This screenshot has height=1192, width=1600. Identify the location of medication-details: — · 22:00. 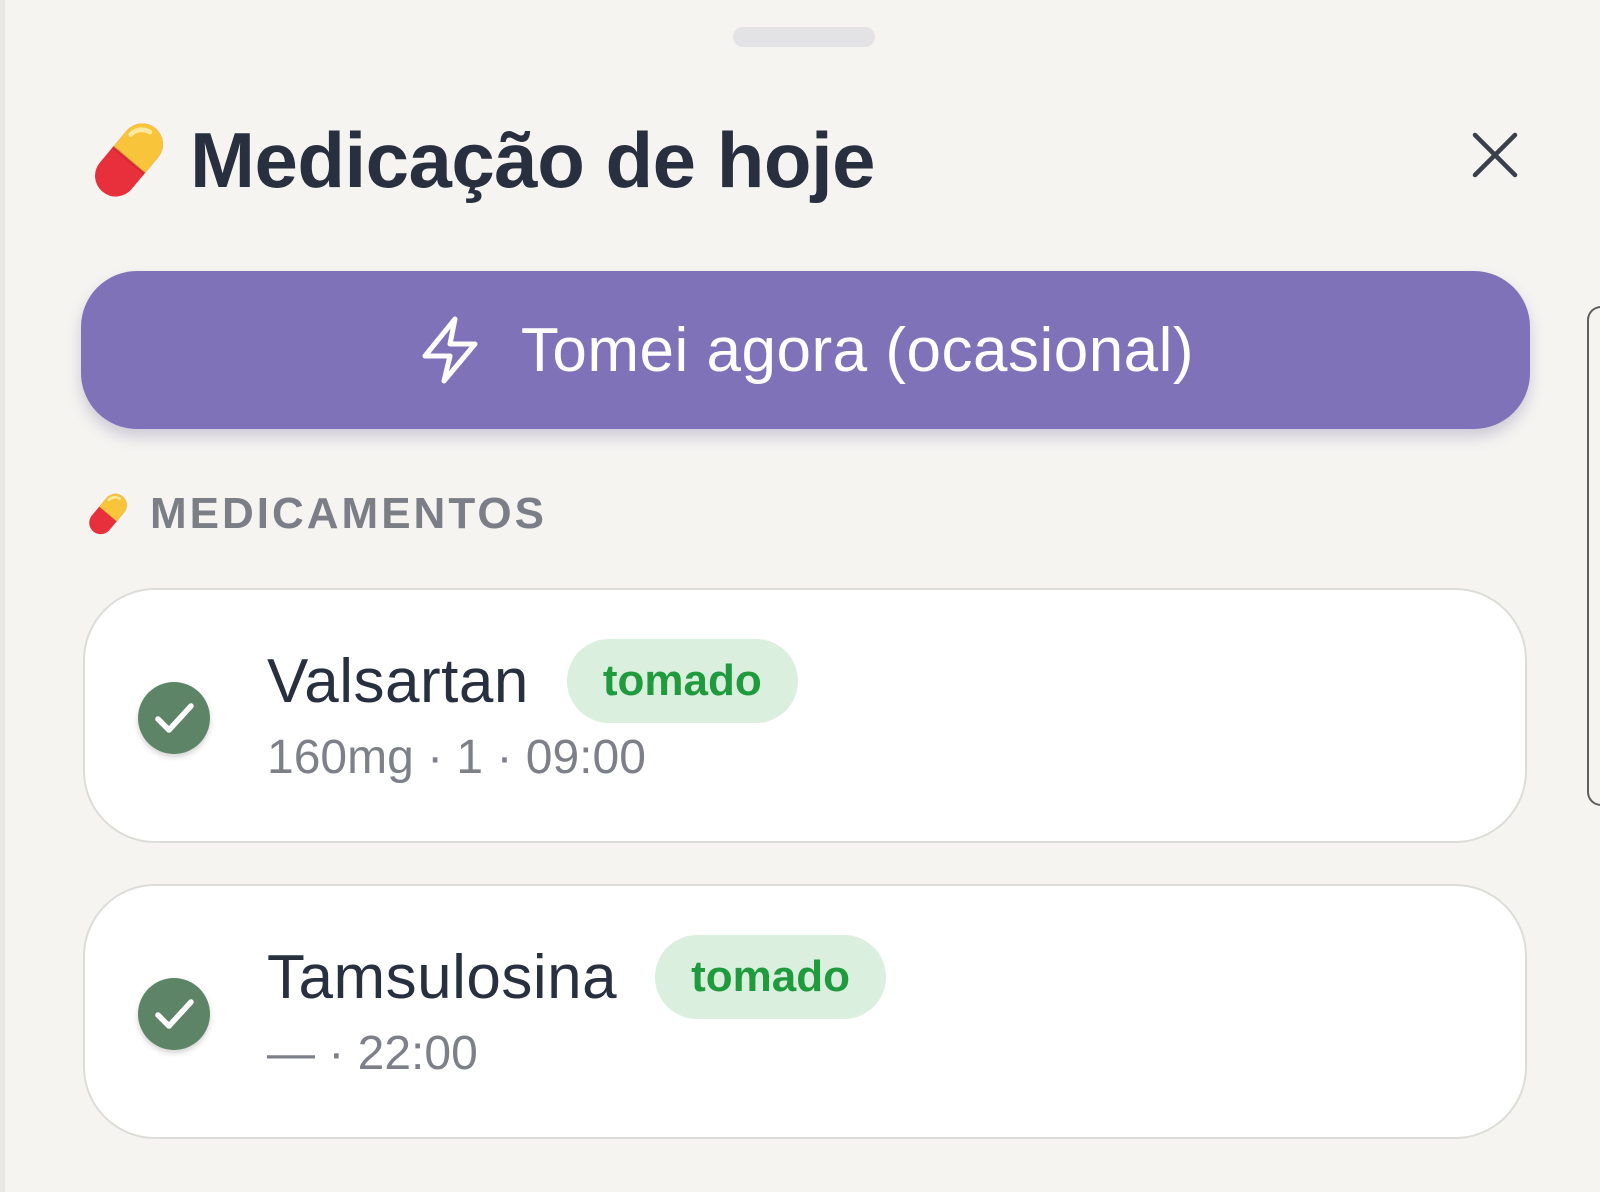
(372, 1053).